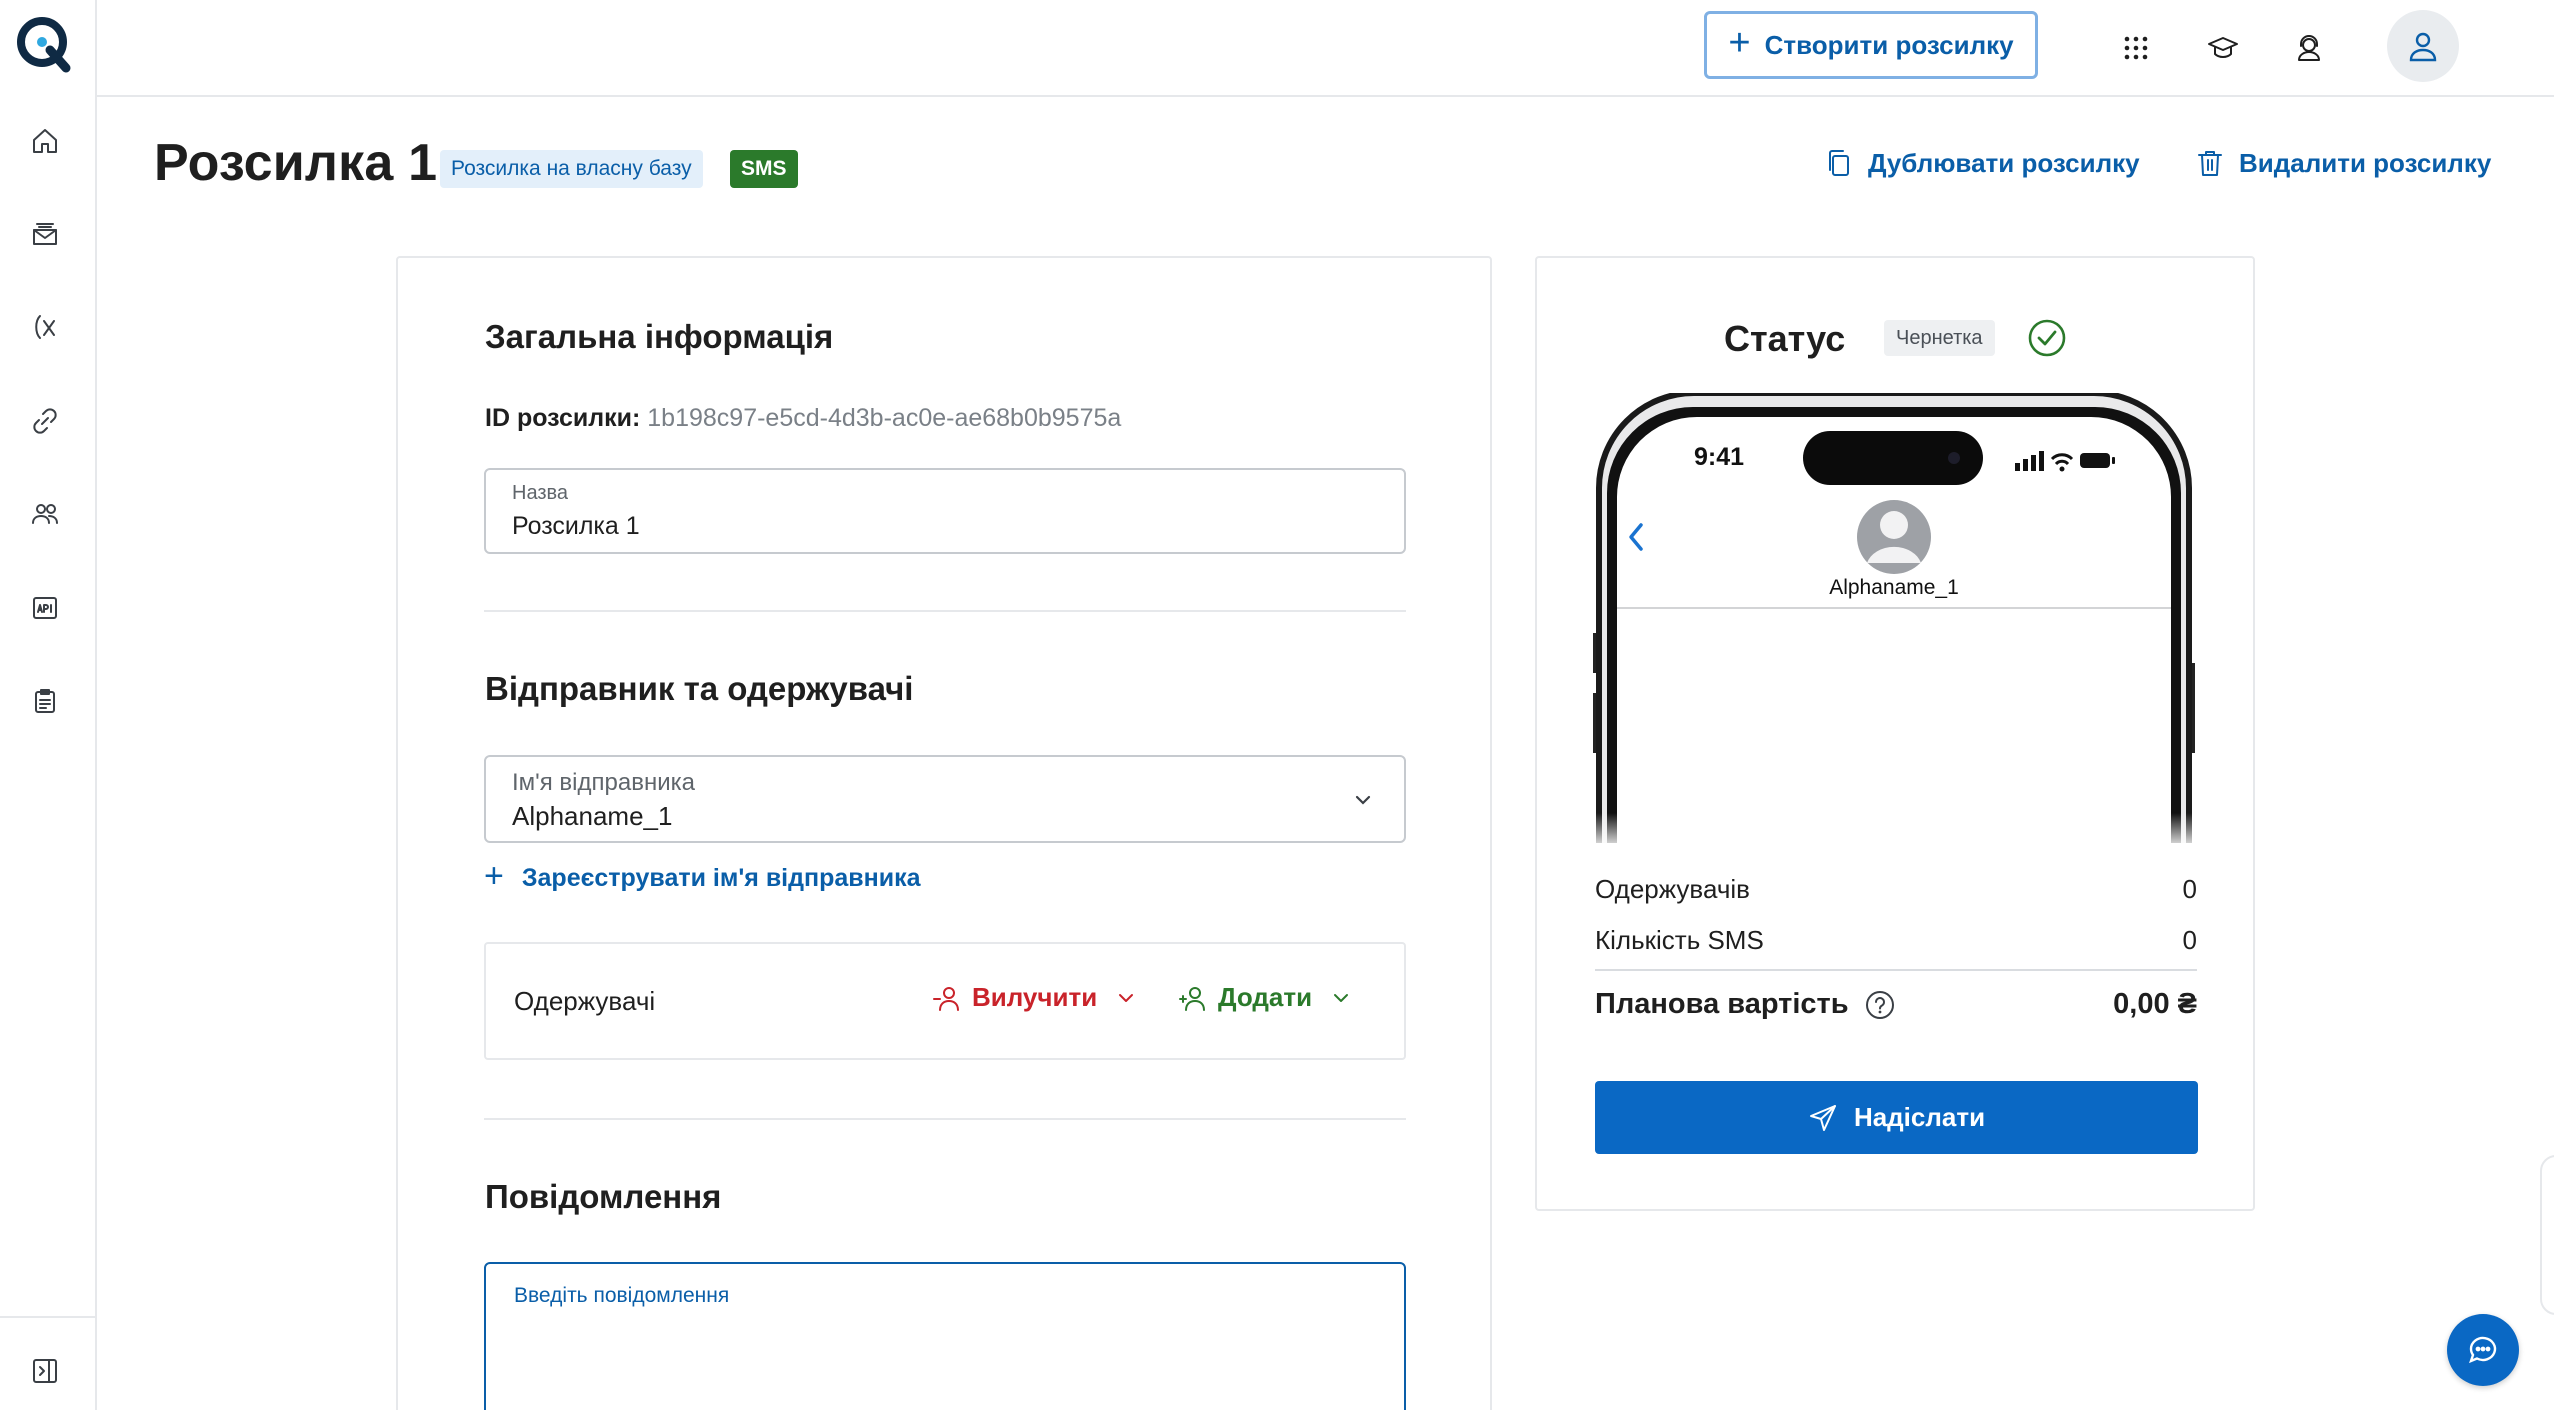 The width and height of the screenshot is (2554, 1410). I want to click on status-badge: Чернетка, so click(1939, 338).